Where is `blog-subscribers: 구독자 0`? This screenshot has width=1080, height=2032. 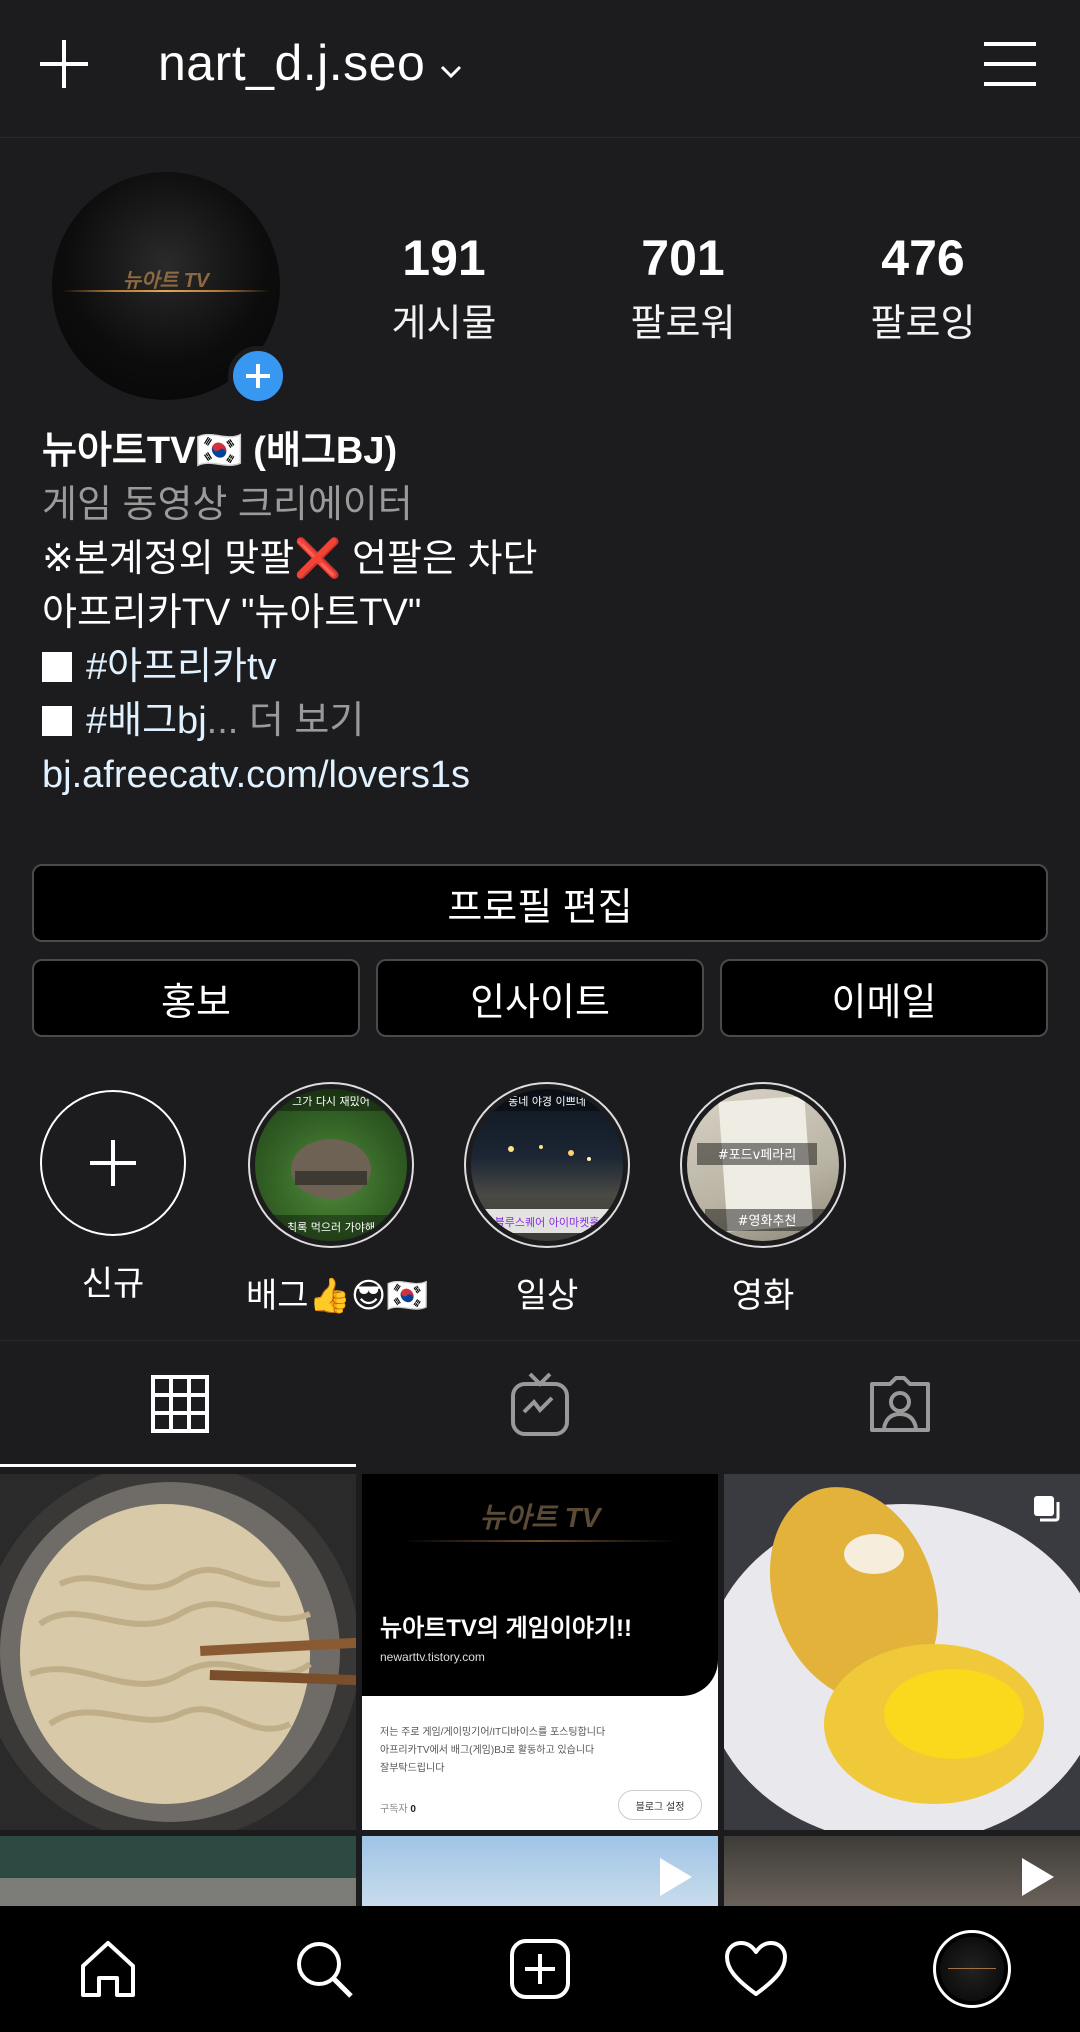
blog-subscribers: 구독자 0 is located at coordinates (398, 1807).